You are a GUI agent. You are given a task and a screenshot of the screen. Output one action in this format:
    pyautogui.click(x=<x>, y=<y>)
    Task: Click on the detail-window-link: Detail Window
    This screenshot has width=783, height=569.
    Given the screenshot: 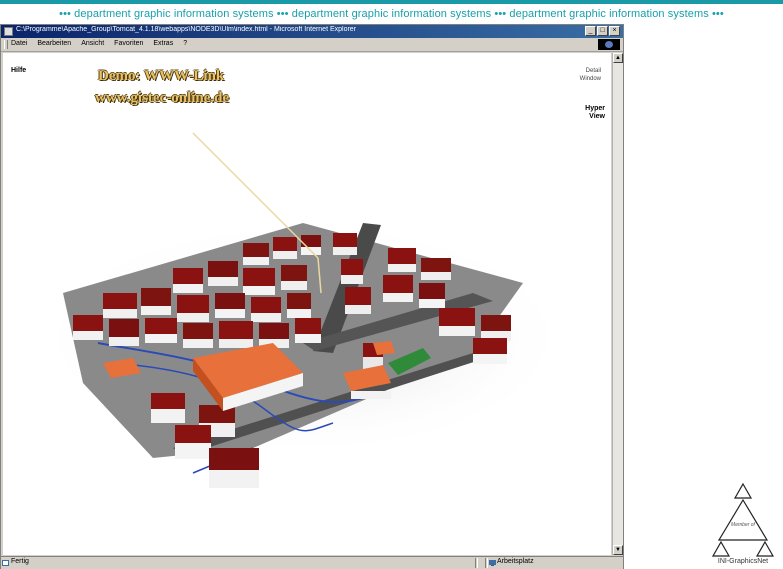 What is the action you would take?
    pyautogui.click(x=590, y=75)
    